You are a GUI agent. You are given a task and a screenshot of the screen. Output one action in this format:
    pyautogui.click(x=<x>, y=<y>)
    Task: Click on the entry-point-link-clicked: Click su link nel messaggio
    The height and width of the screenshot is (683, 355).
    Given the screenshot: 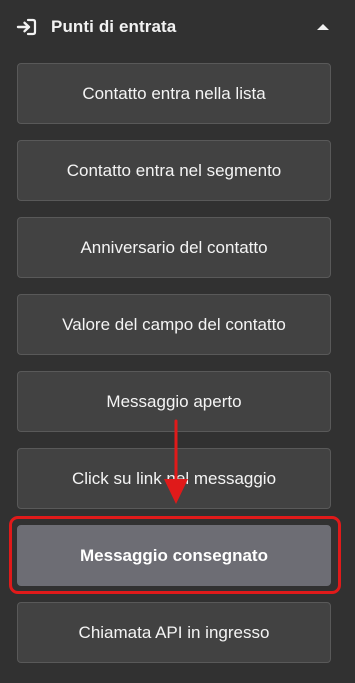 What is the action you would take?
    pyautogui.click(x=174, y=478)
    